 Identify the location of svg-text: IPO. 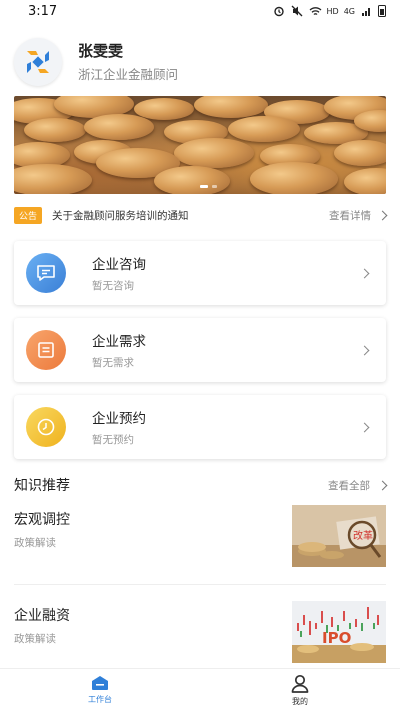
(336, 638).